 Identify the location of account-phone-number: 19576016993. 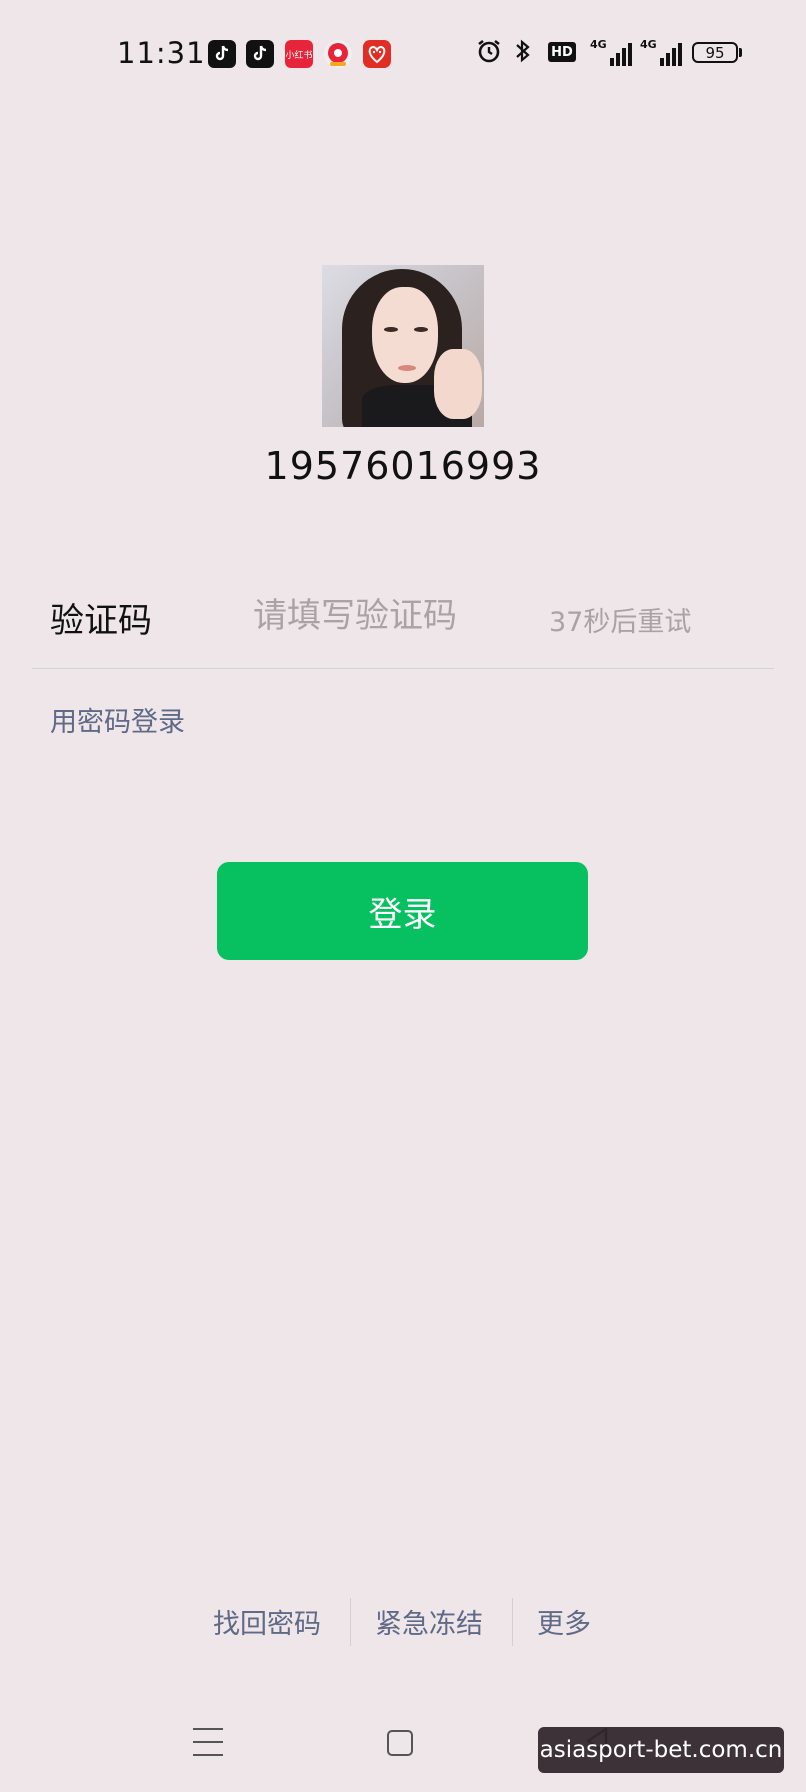
(403, 466).